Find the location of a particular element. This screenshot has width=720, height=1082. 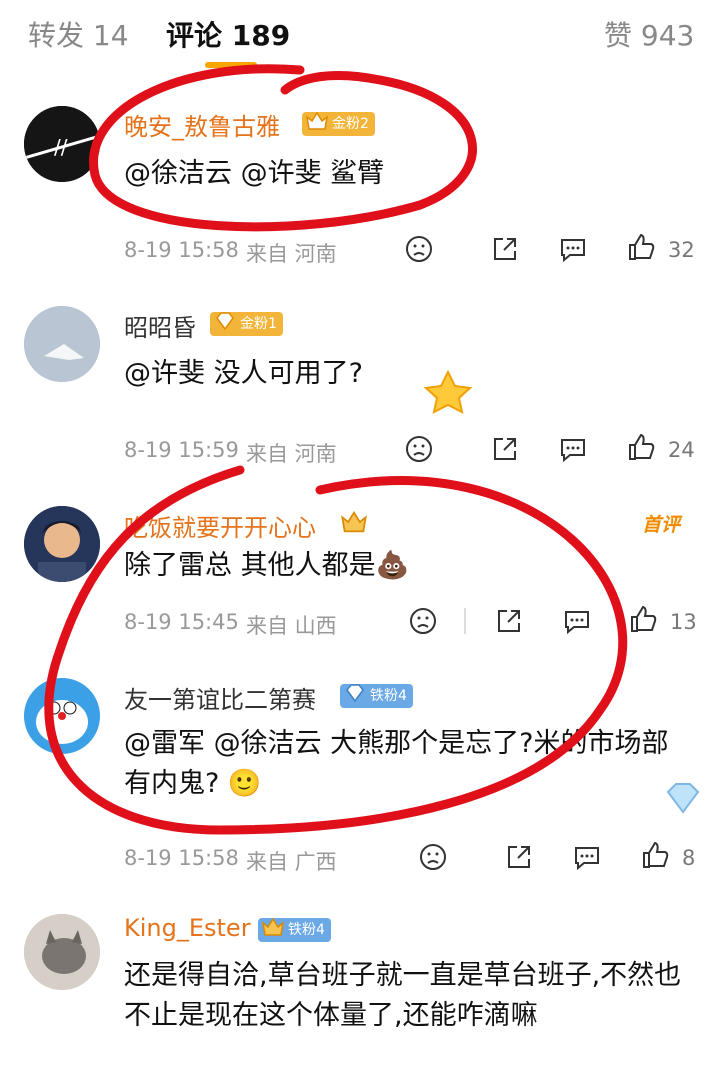

like-count: 32 is located at coordinates (681, 250).